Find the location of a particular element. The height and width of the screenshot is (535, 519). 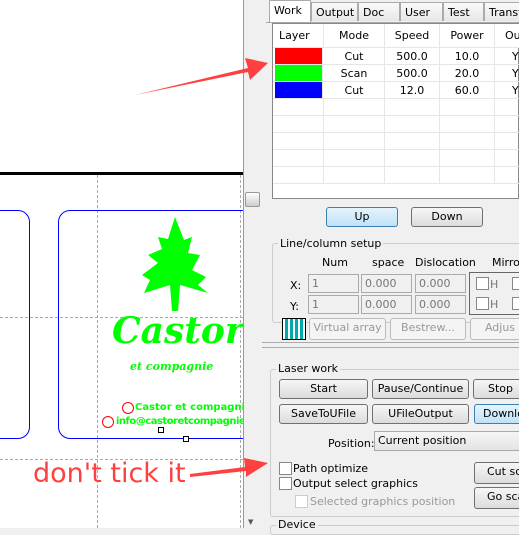

x-dislocation-input: 0.000 is located at coordinates (440, 283).